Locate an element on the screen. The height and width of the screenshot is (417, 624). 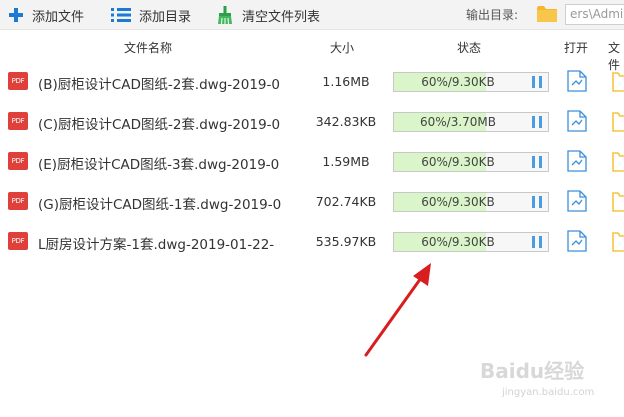
watermark-sub: jingyan.baidu.com is located at coordinates (548, 392).